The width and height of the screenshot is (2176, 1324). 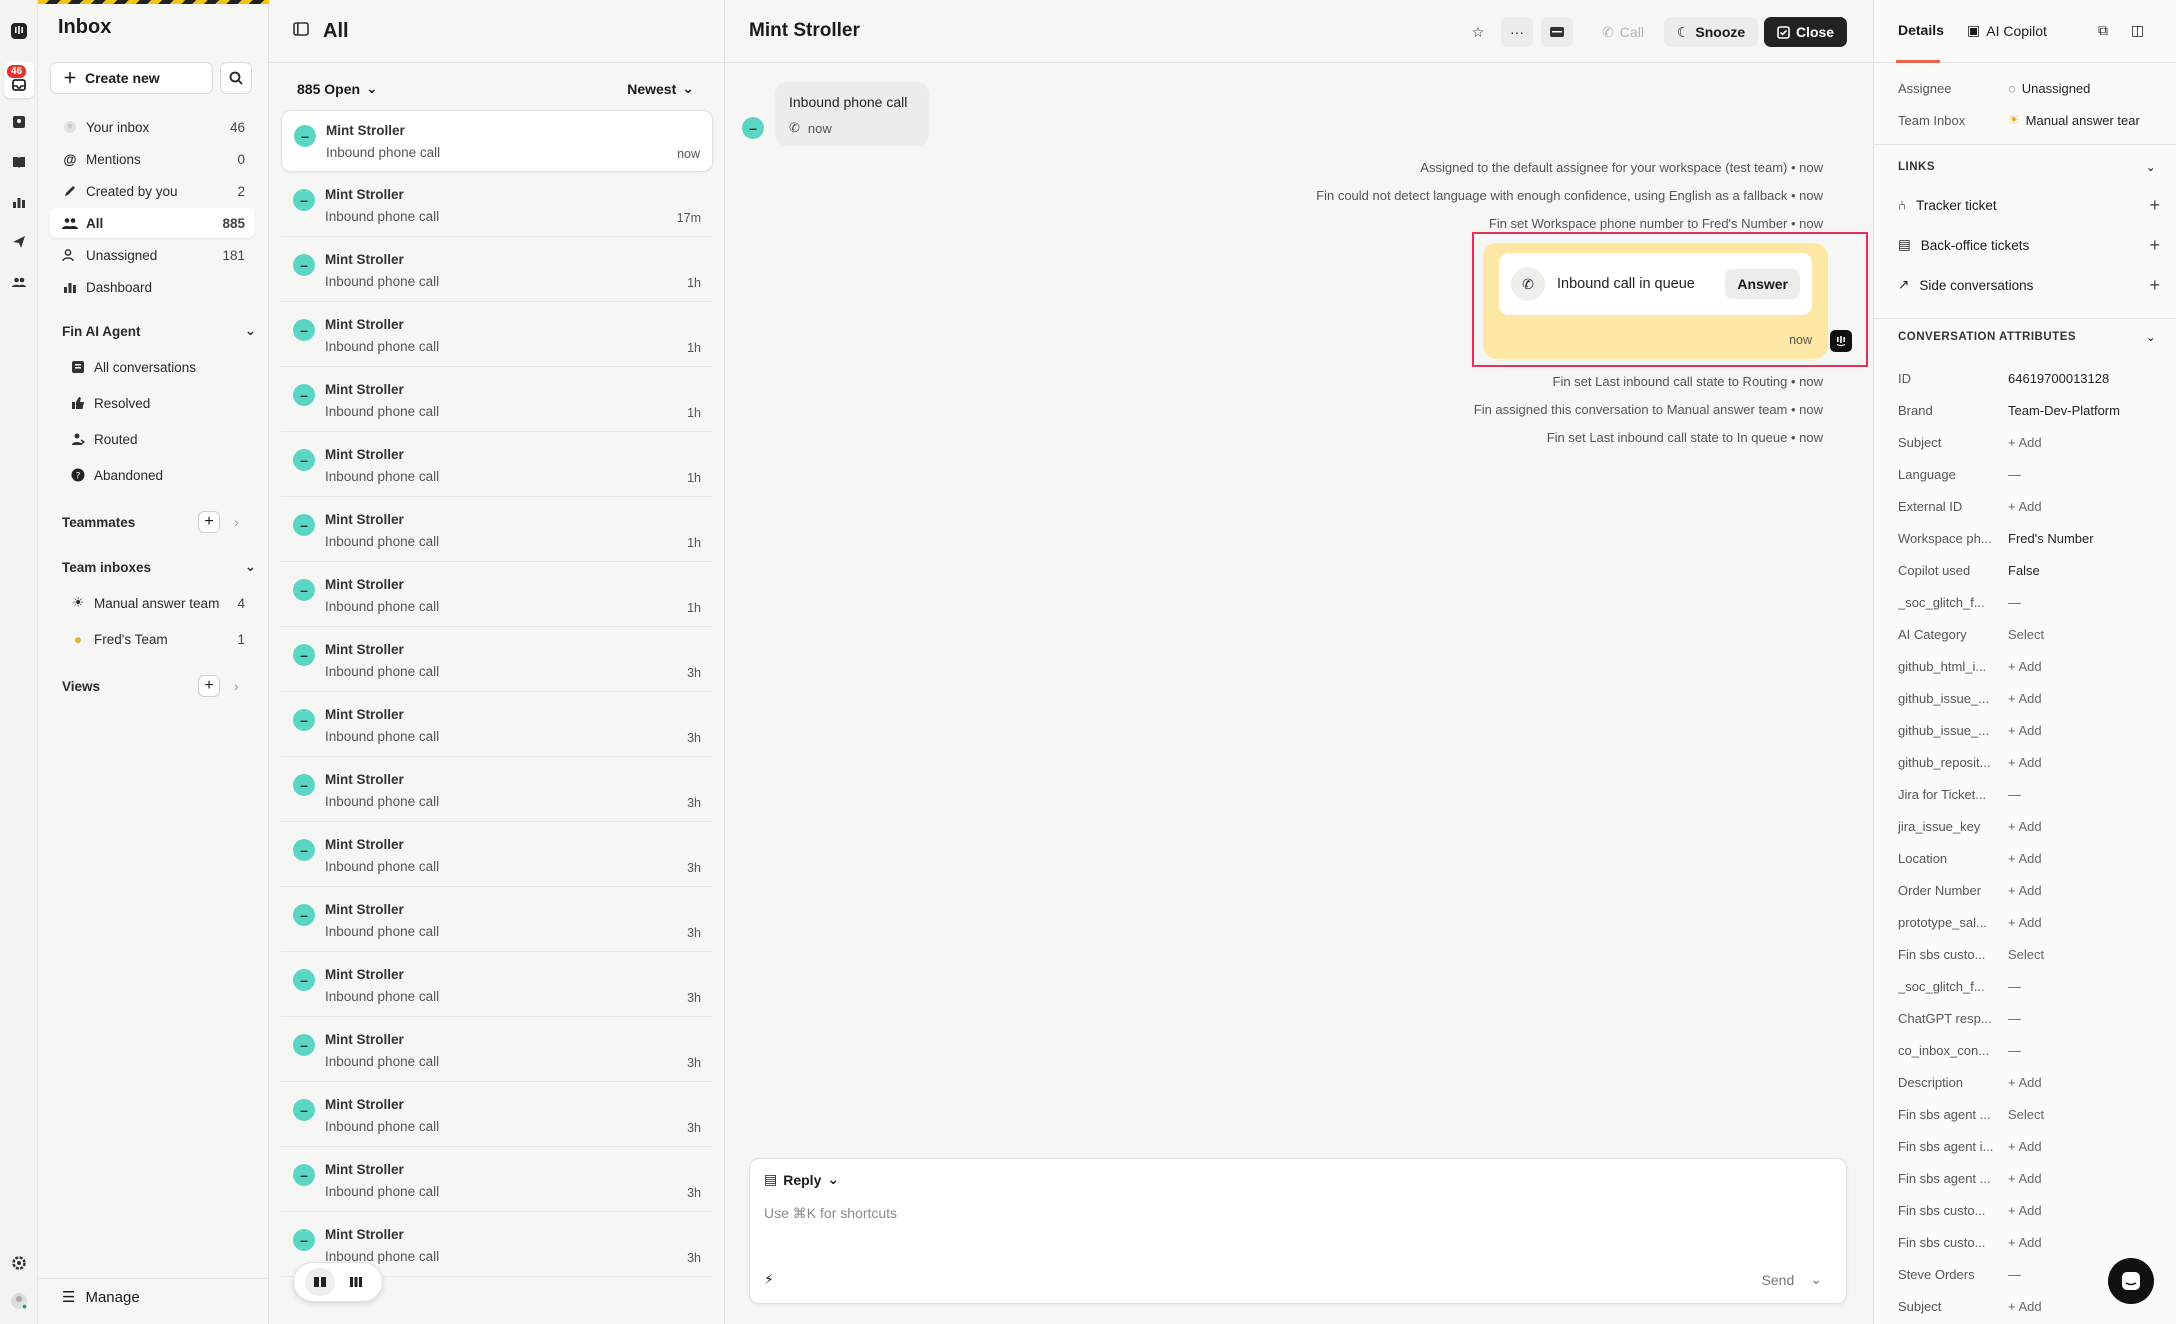 I want to click on attribute-row: Jira for Ticket... —, so click(x=2028, y=794).